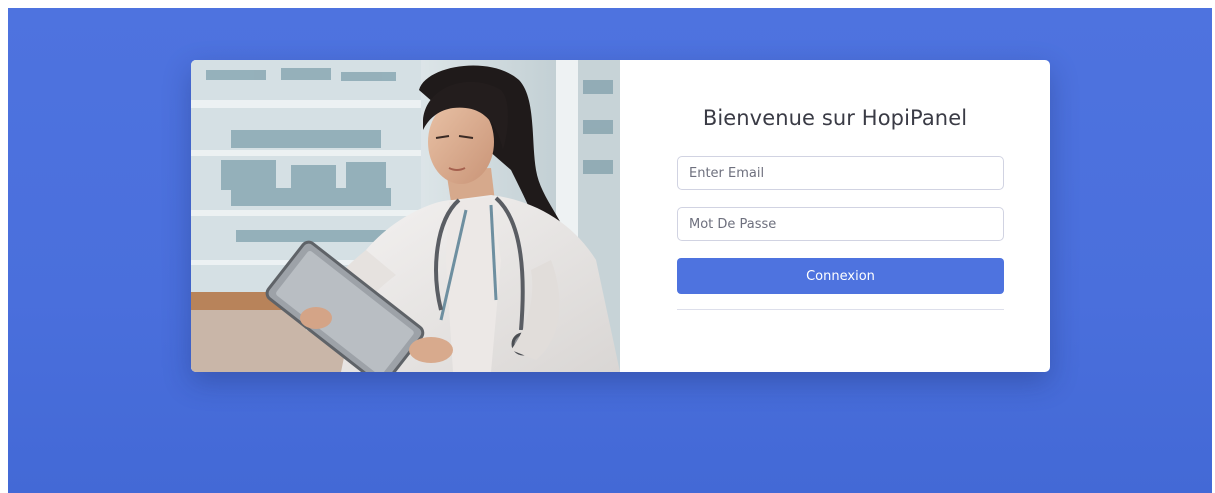 This screenshot has width=1215, height=493. Describe the element at coordinates (840, 173) in the screenshot. I see `email-input` at that location.